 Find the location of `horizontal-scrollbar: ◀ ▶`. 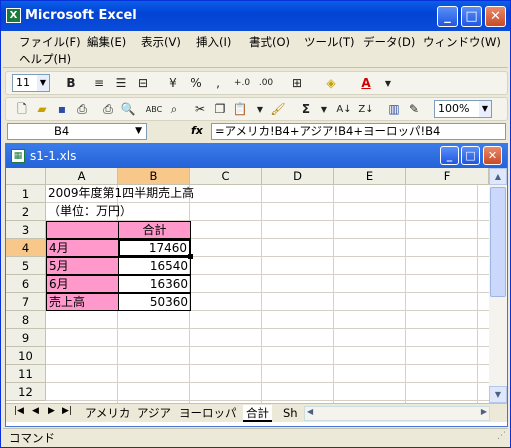

horizontal-scrollbar: ◀ ▶ is located at coordinates (397, 413).